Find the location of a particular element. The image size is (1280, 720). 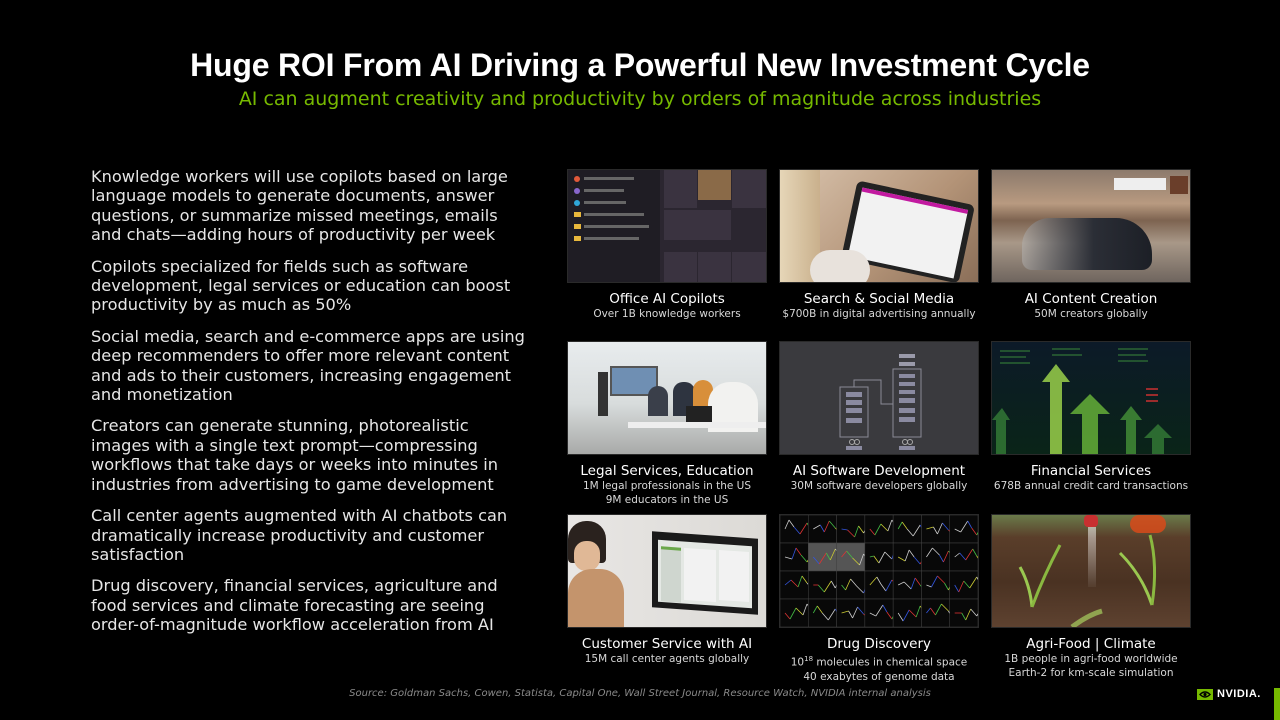

windows-start-menu-image is located at coordinates (667, 226).